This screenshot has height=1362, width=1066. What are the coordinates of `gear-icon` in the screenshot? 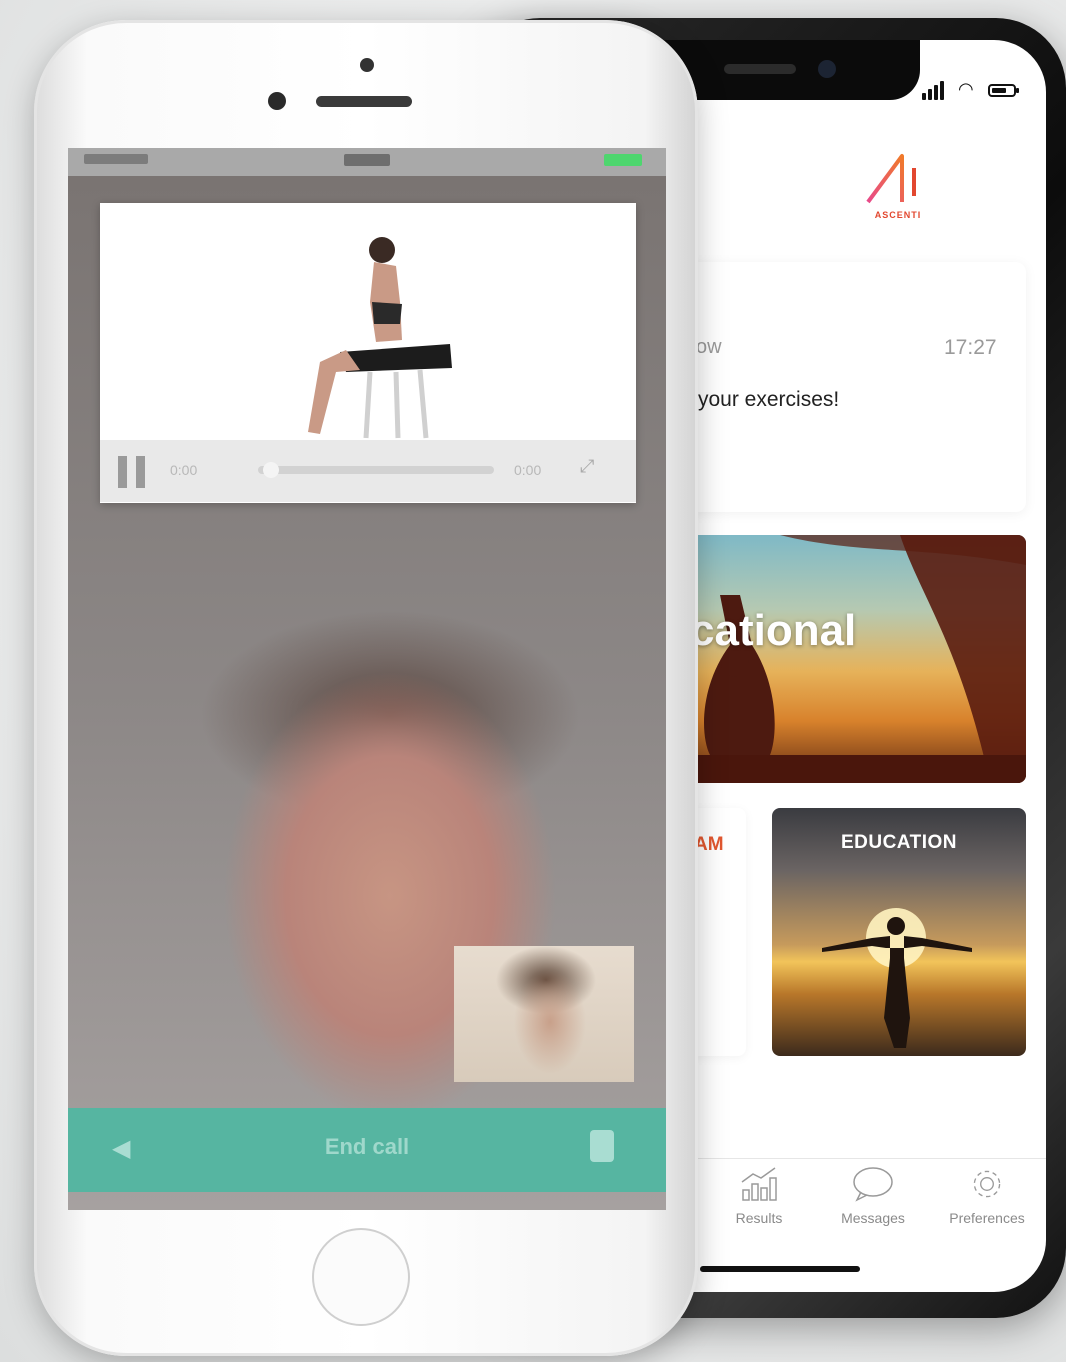 It's located at (987, 1184).